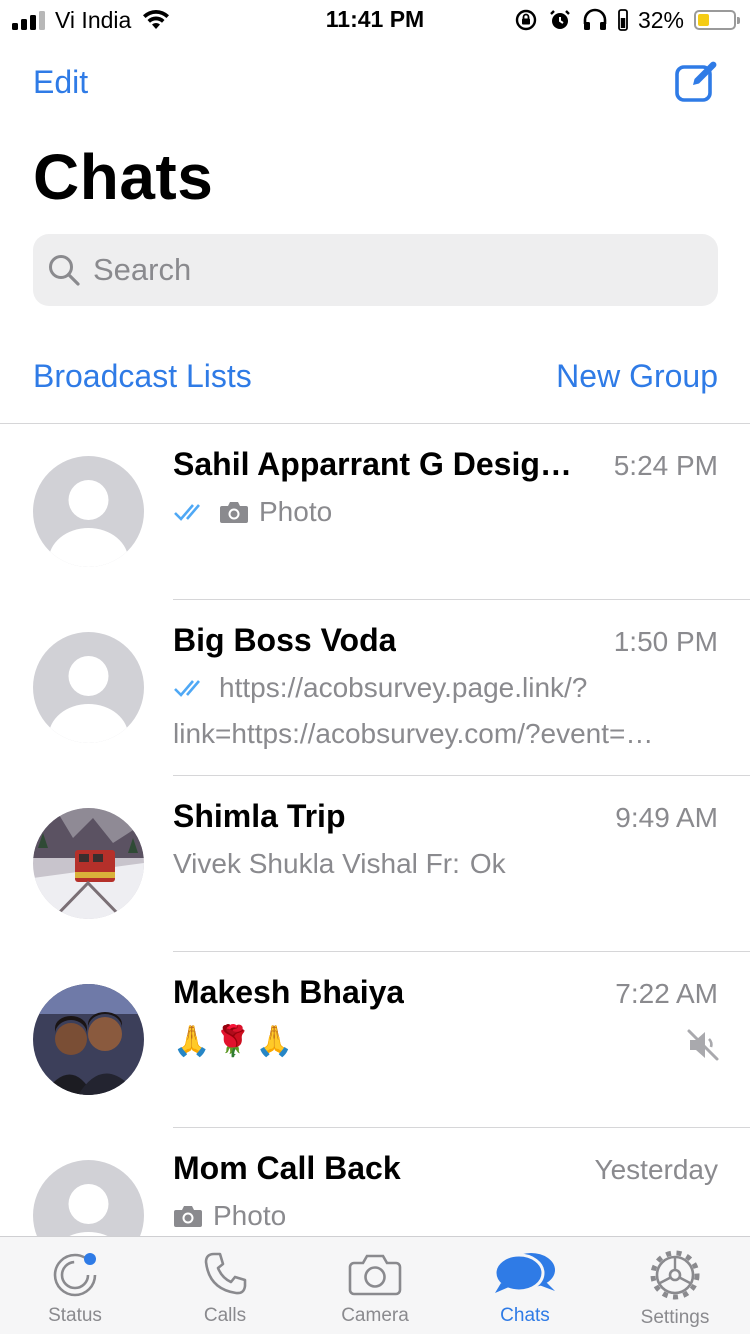 Image resolution: width=750 pixels, height=1334 pixels. Describe the element at coordinates (375, 1315) in the screenshot. I see `tab-label: Camera` at that location.